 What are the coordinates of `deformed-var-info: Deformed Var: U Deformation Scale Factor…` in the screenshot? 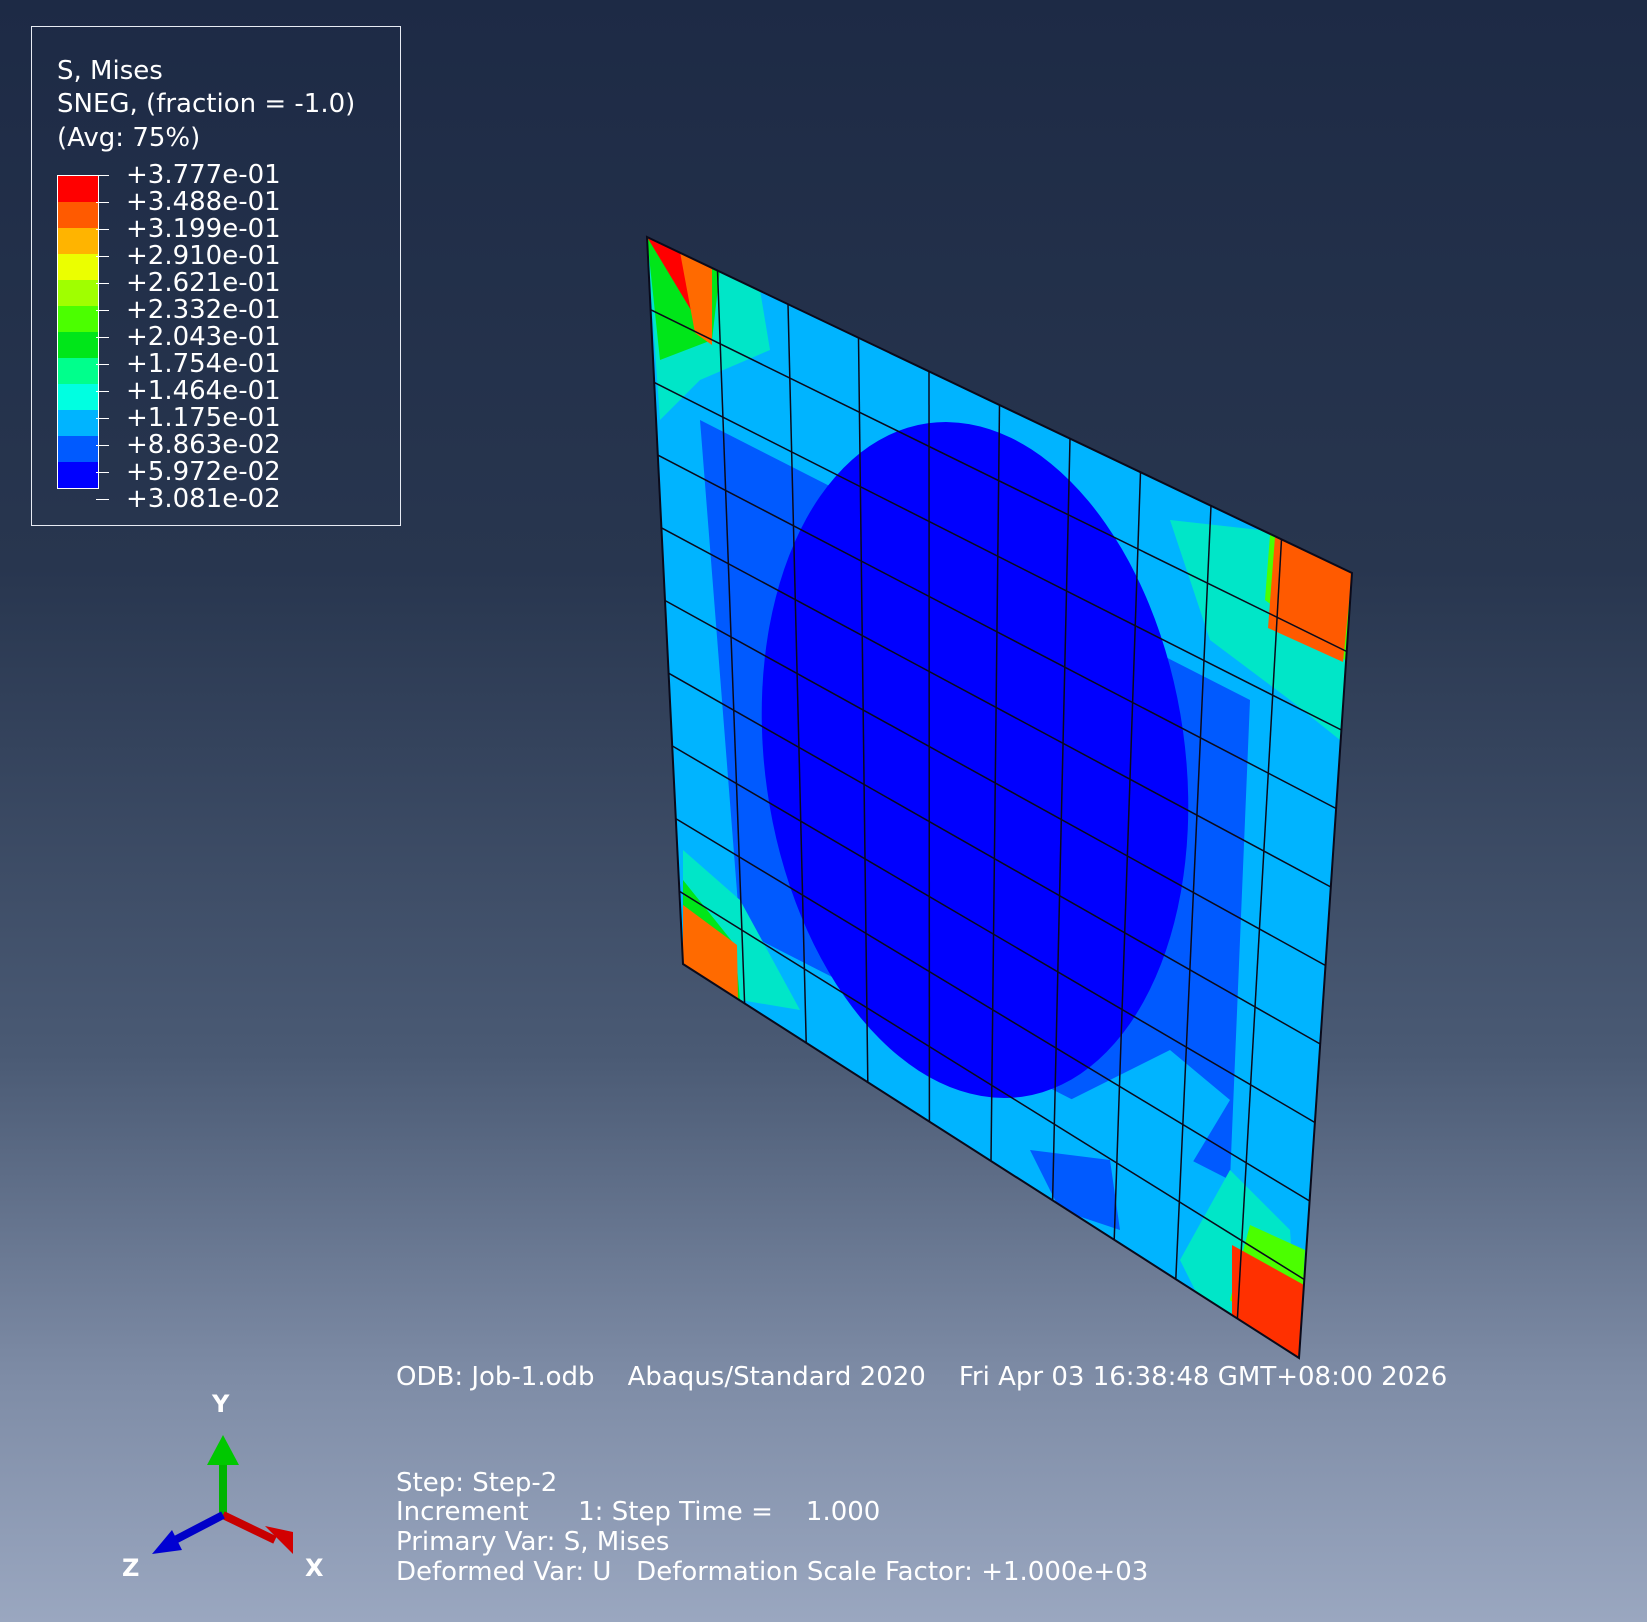 It's located at (772, 1572).